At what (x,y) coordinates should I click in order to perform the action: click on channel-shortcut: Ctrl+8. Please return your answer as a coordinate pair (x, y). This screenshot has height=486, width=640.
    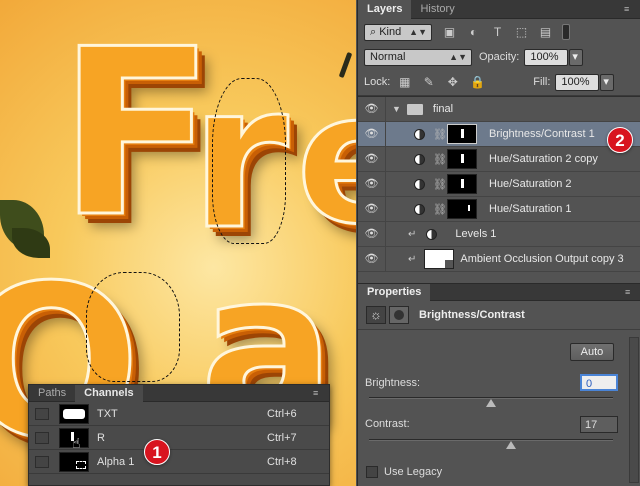
    Looking at the image, I should click on (282, 461).